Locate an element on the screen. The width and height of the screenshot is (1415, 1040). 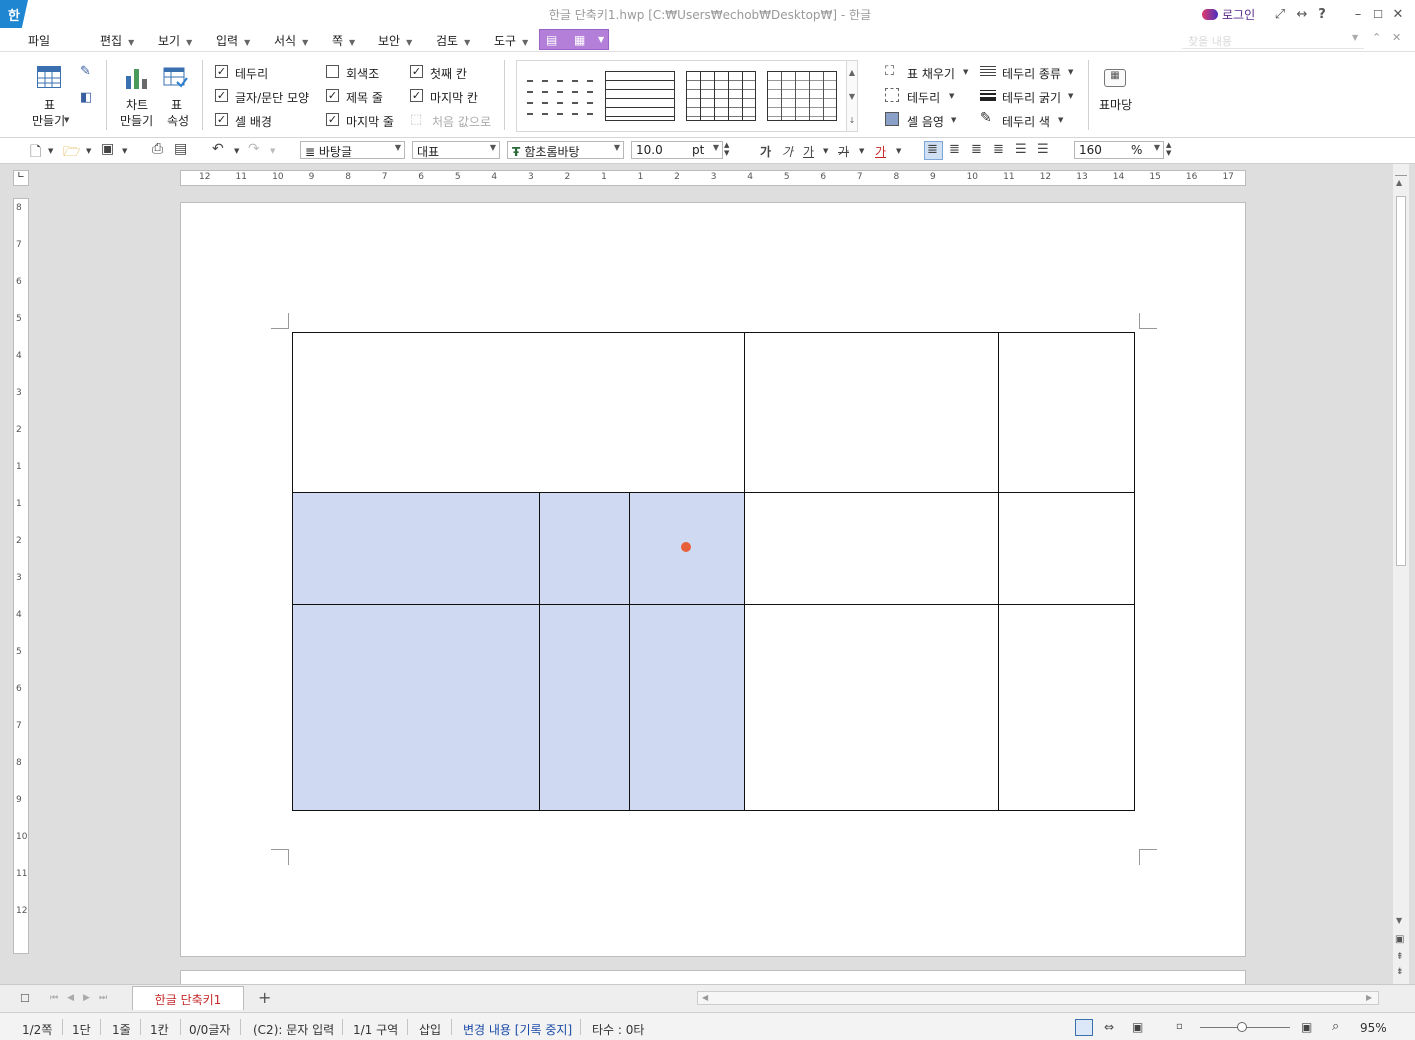
chart-icon is located at coordinates (137, 79).